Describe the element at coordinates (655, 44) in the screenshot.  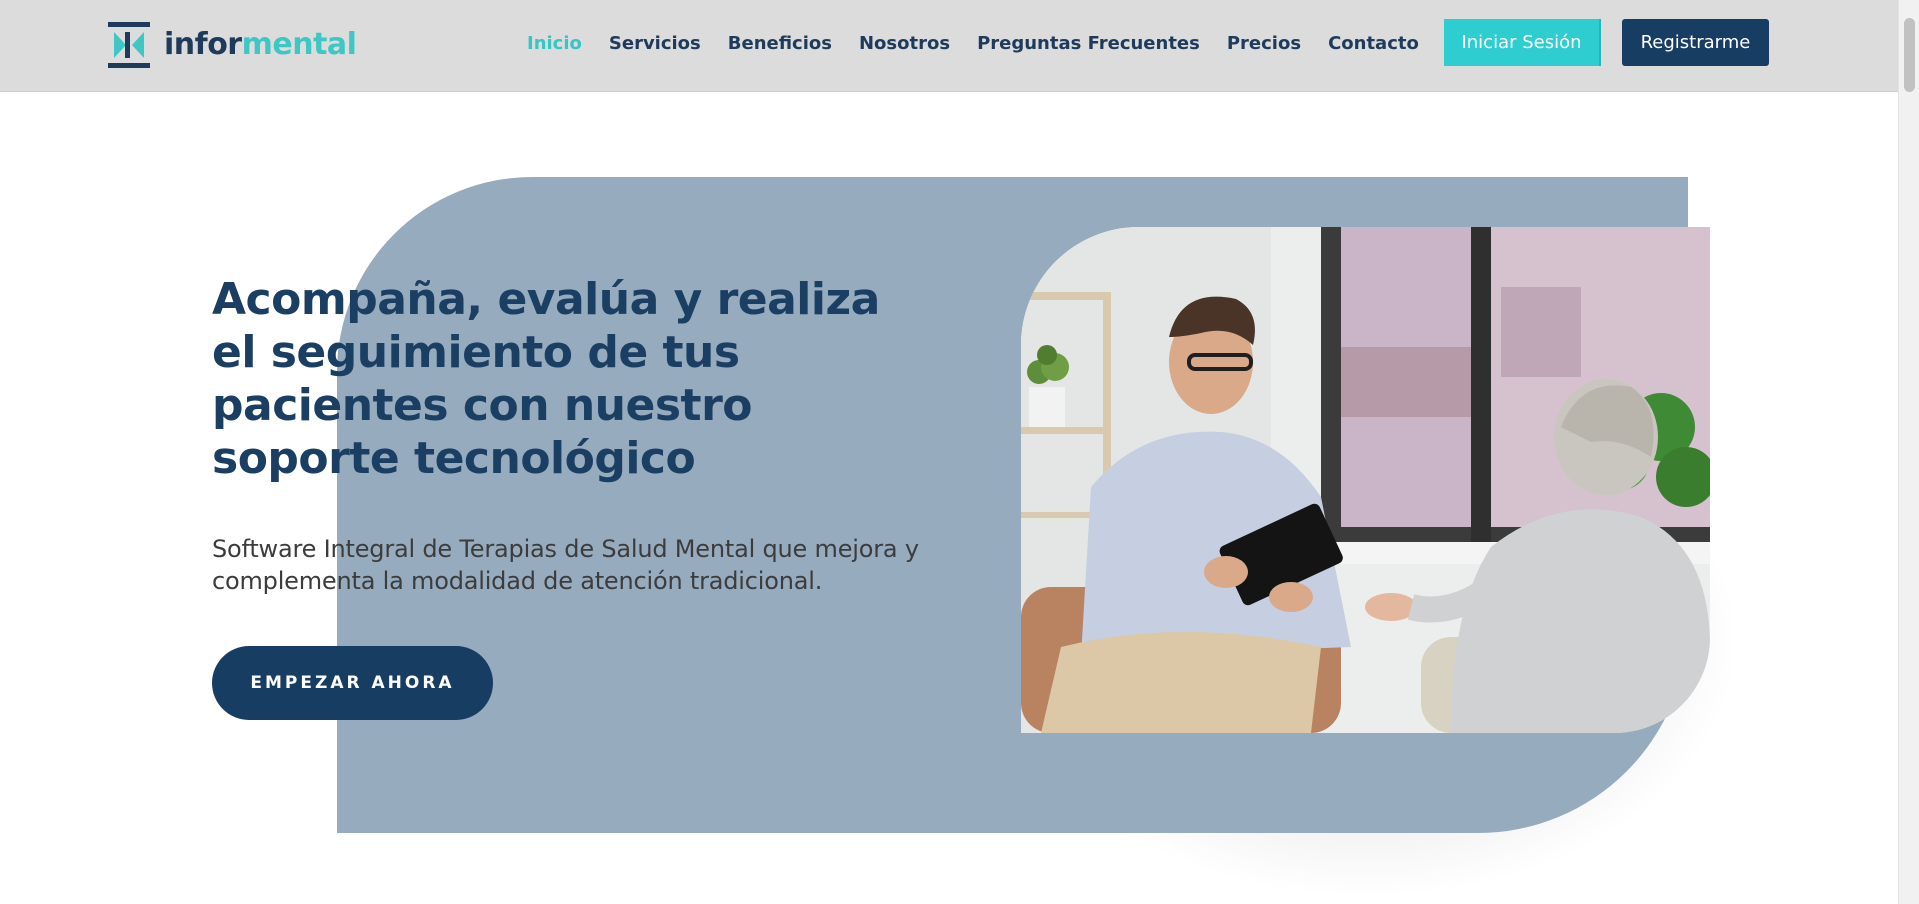
I see `nav-link-servicios: Servicios` at that location.